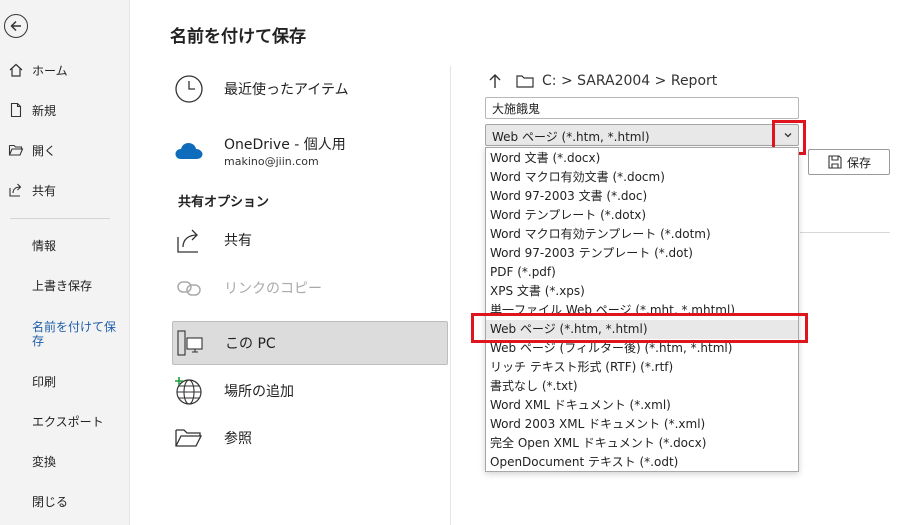 This screenshot has width=904, height=525. What do you see at coordinates (77, 422) in the screenshot?
I see `nav-item-export: エクスポート` at bounding box center [77, 422].